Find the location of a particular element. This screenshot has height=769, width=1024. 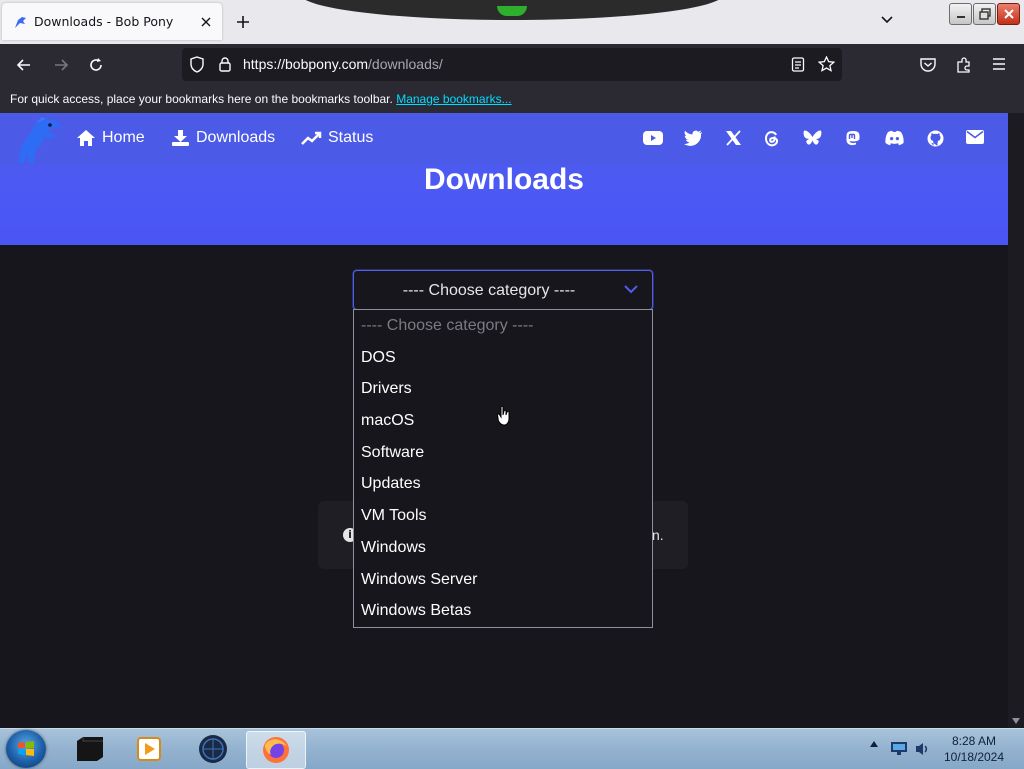

firefox-app is located at coordinates (276, 750).